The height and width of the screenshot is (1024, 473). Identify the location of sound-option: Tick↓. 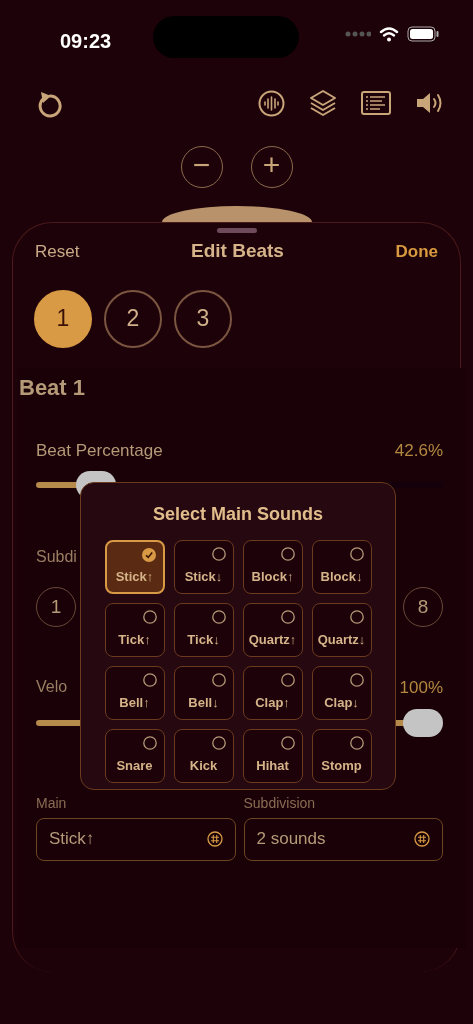
(203, 630).